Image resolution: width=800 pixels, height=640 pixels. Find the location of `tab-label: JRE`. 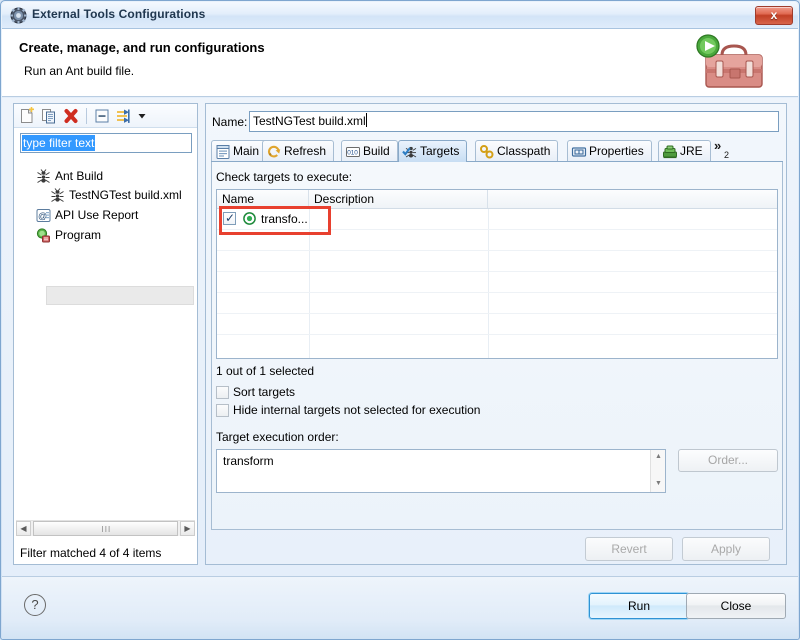

tab-label: JRE is located at coordinates (691, 151).